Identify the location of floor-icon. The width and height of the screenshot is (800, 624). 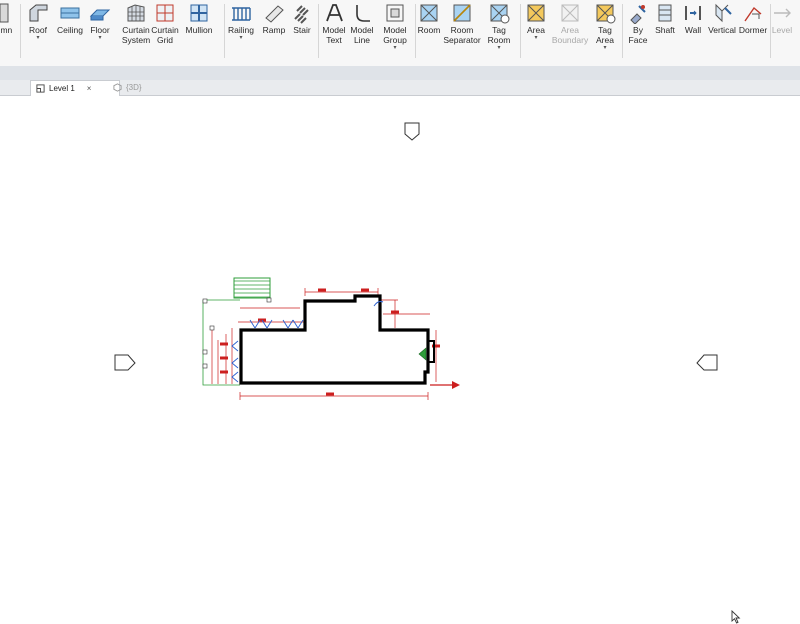
(100, 15).